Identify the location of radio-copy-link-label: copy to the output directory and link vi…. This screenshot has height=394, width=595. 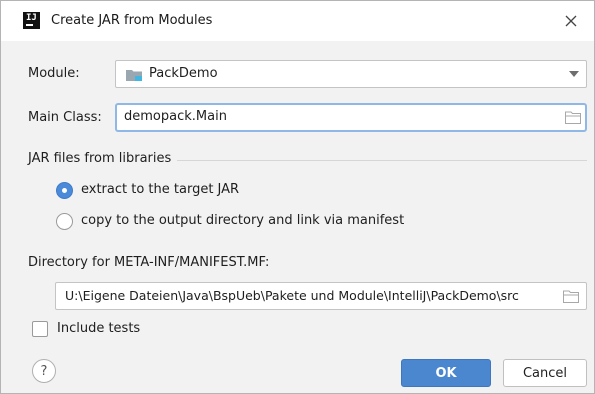
(243, 220).